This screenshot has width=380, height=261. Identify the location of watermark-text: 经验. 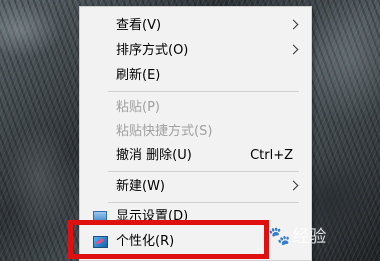
(309, 237).